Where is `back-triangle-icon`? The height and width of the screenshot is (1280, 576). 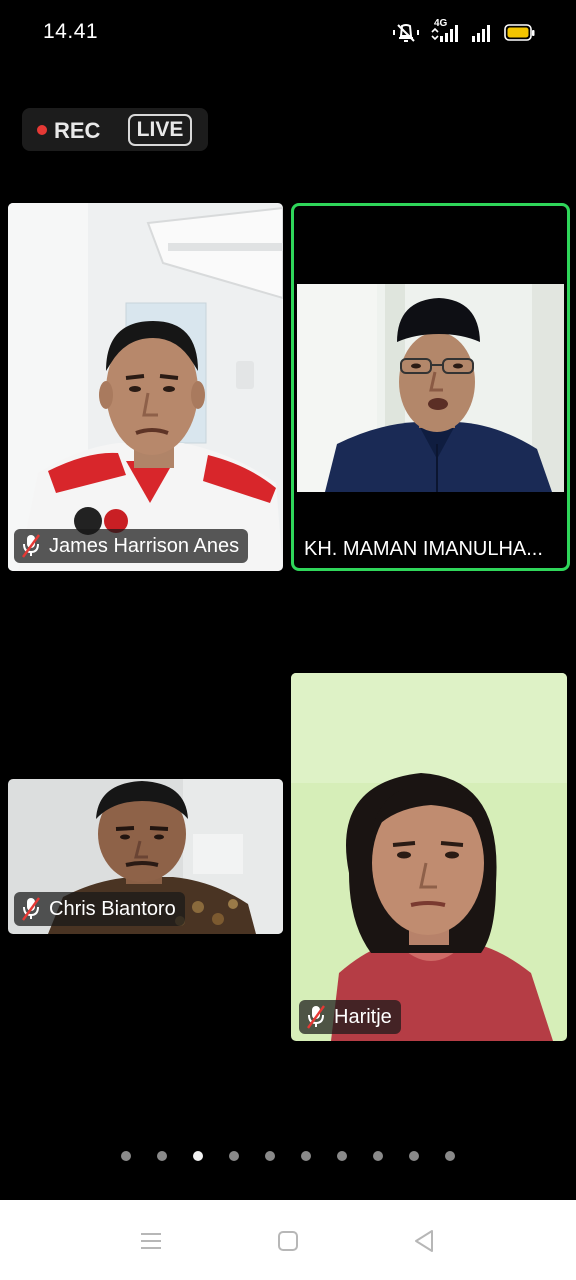
back-triangle-icon is located at coordinates (424, 1241).